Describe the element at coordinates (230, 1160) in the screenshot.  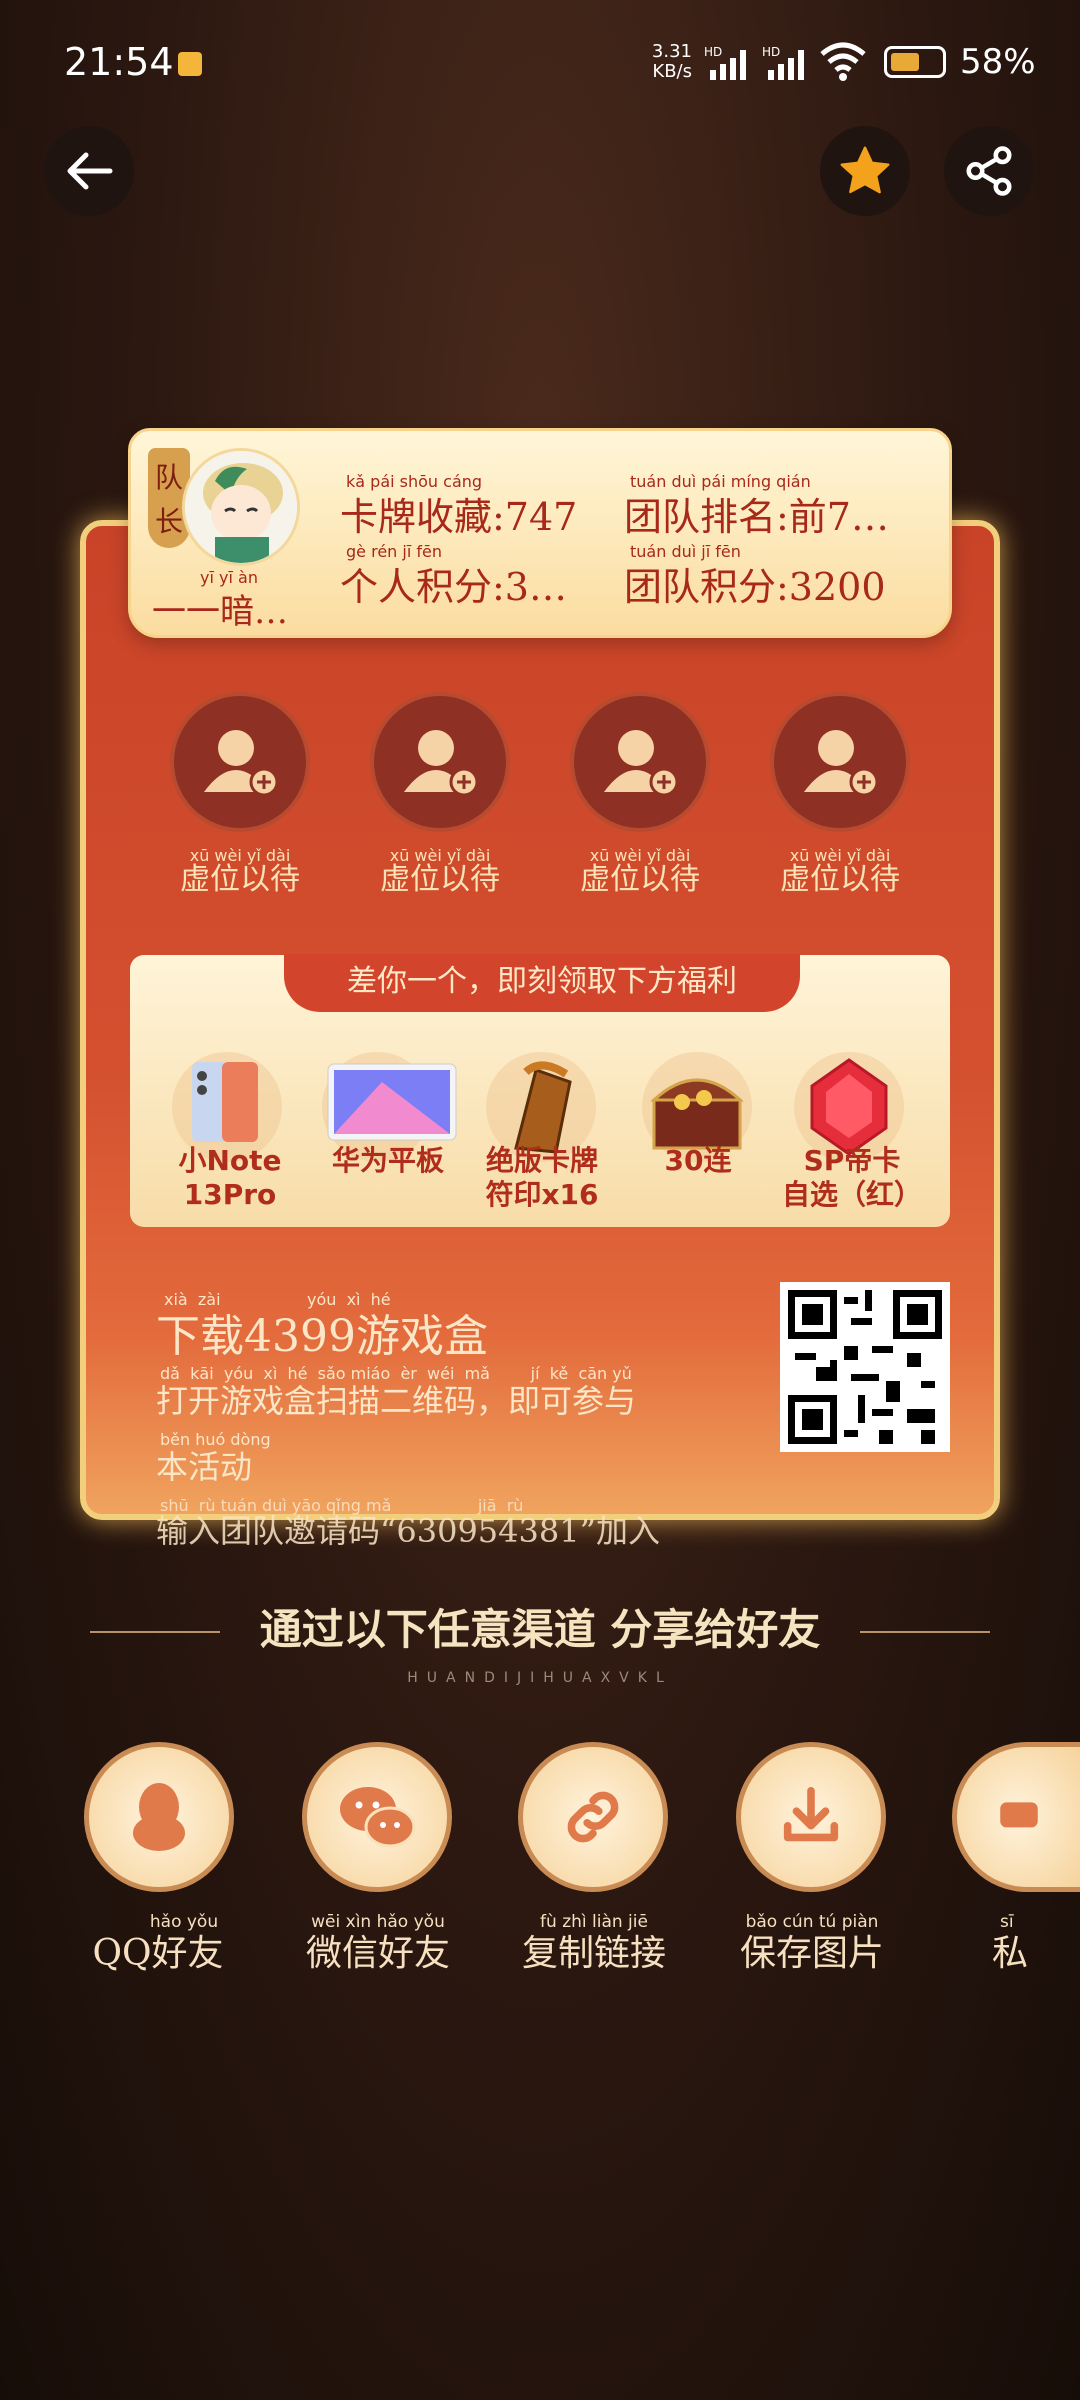
I see `prize-label-line: 小Note` at that location.